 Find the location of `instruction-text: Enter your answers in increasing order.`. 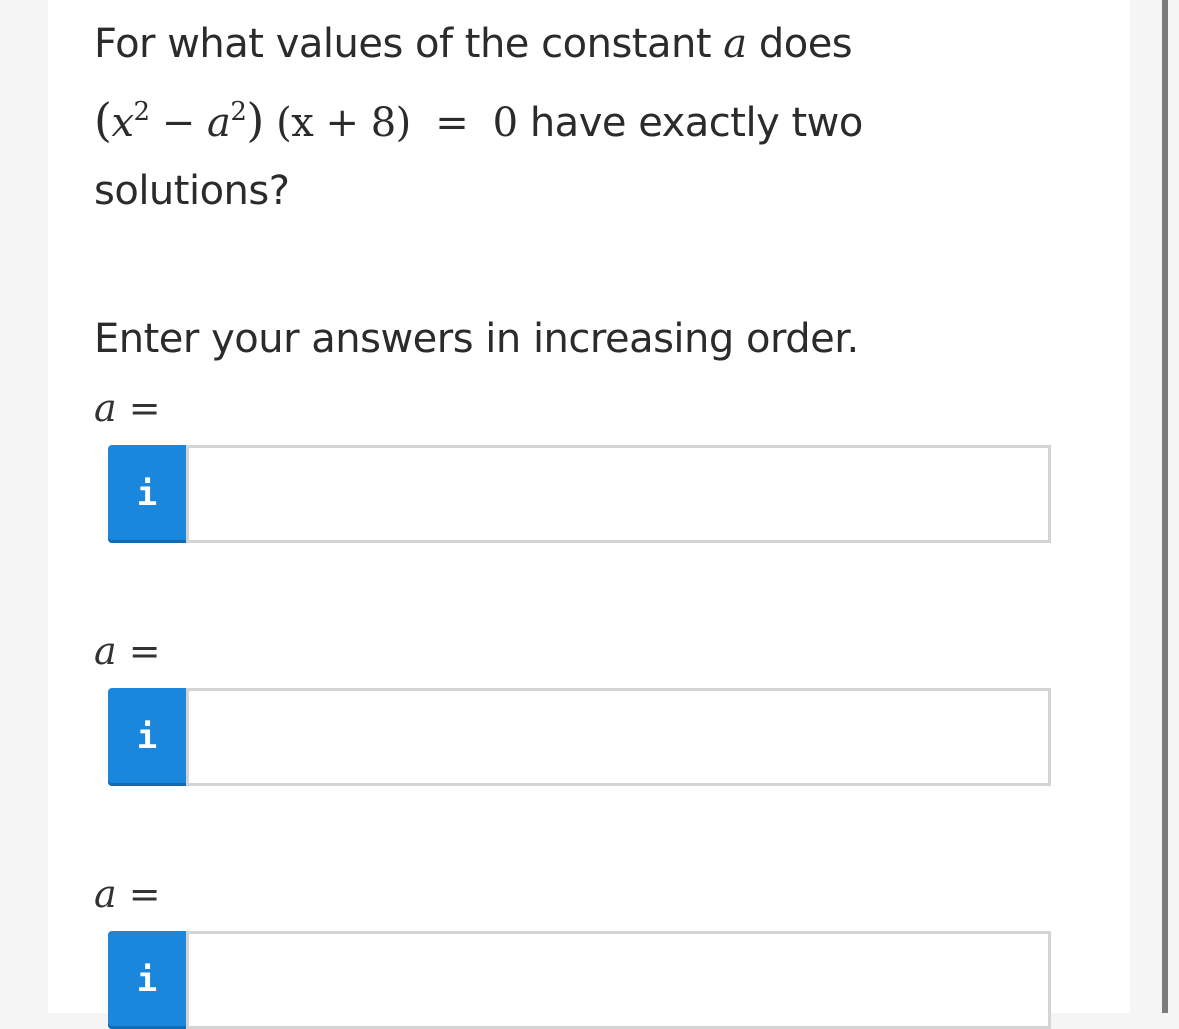

instruction-text: Enter your answers in increasing order. is located at coordinates (476, 339).